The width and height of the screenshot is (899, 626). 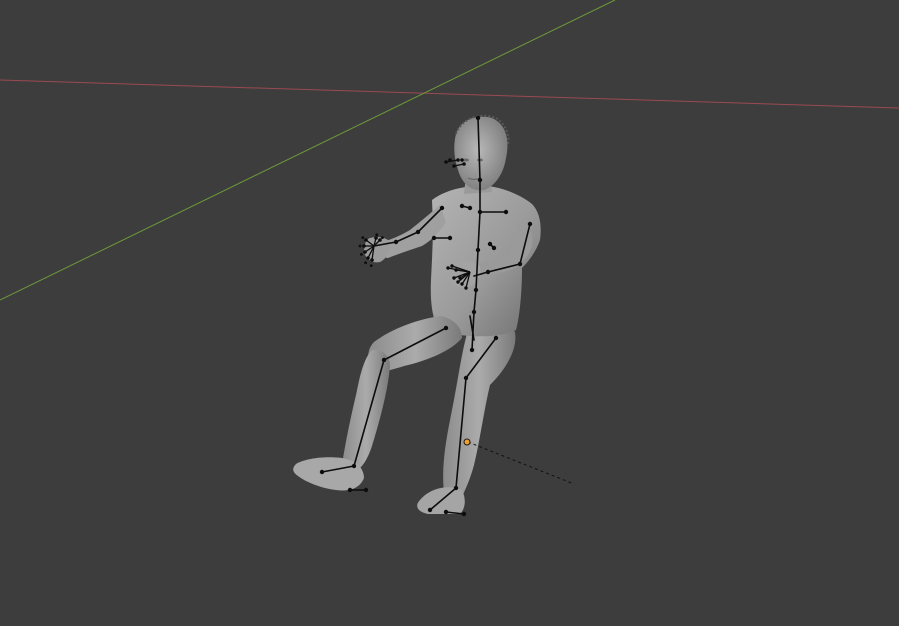 What do you see at coordinates (466, 160) in the screenshot?
I see `mesh-eye-right` at bounding box center [466, 160].